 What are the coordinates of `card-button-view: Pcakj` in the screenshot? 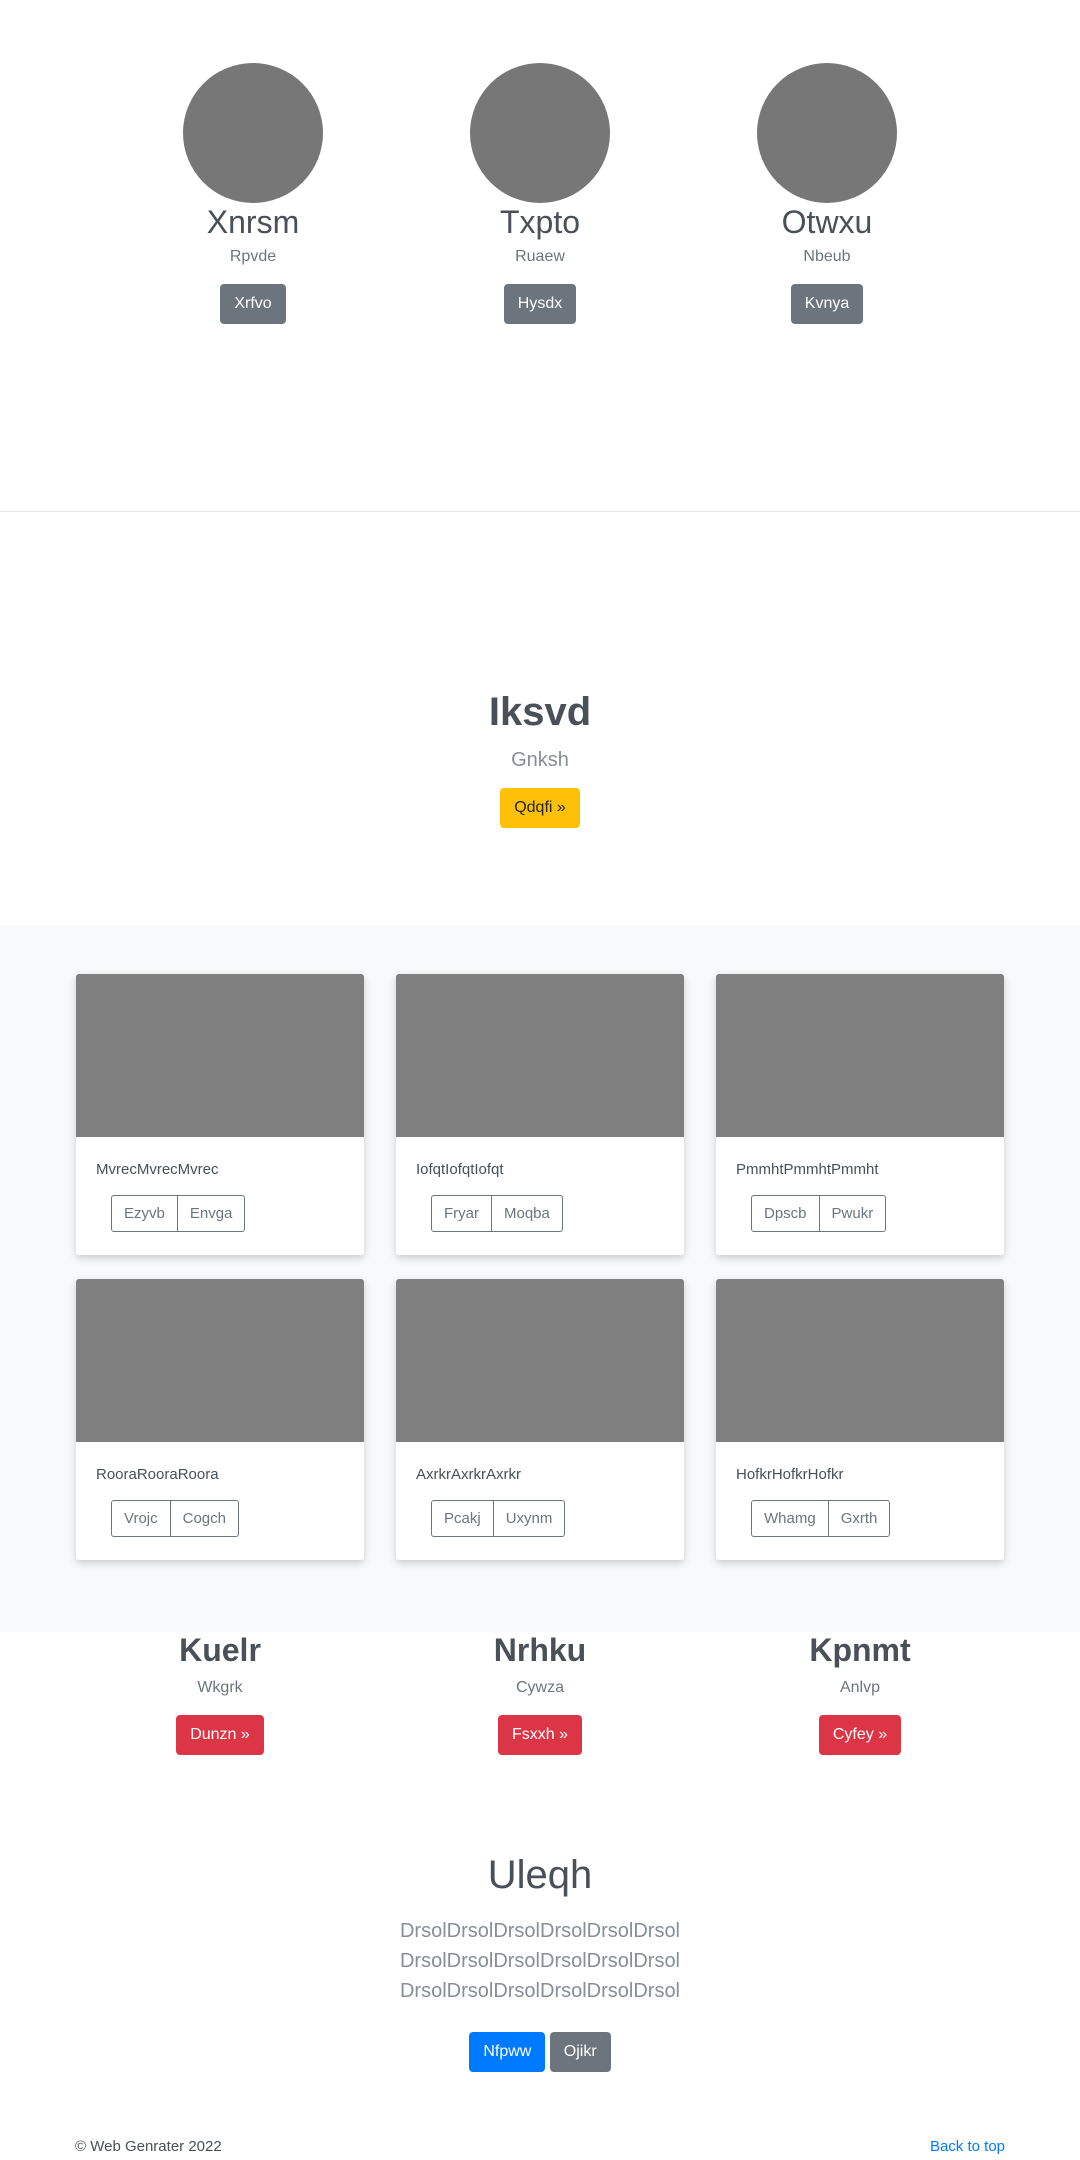 It's located at (462, 1518).